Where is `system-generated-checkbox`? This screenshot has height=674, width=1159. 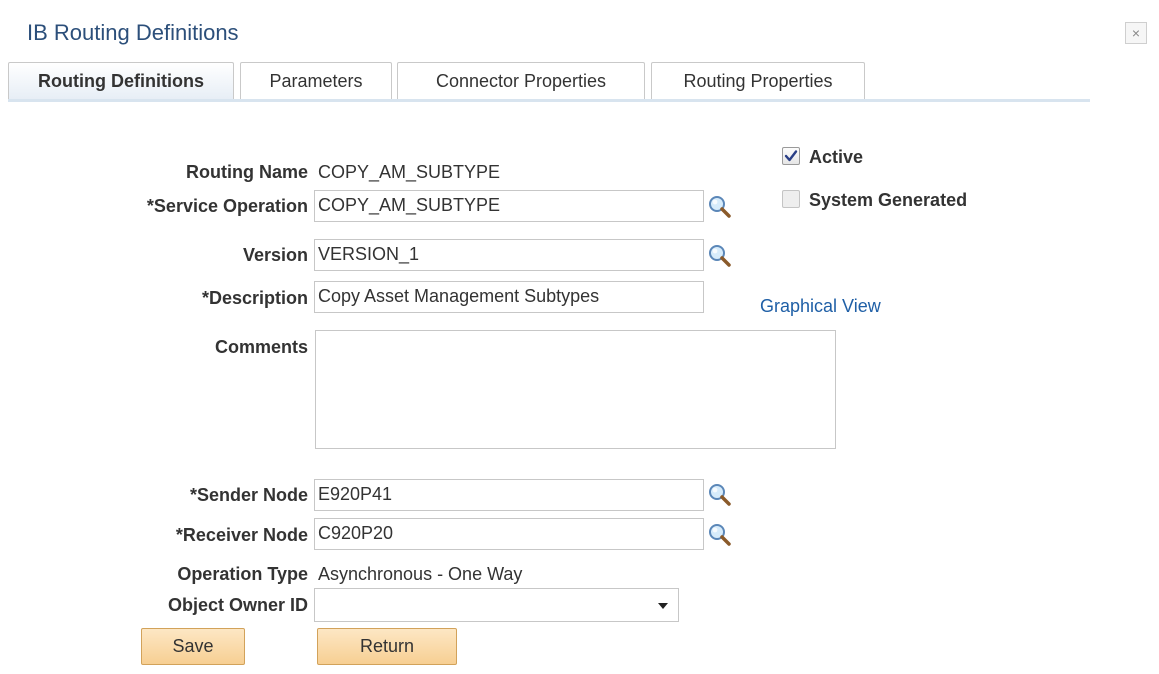
system-generated-checkbox is located at coordinates (791, 199).